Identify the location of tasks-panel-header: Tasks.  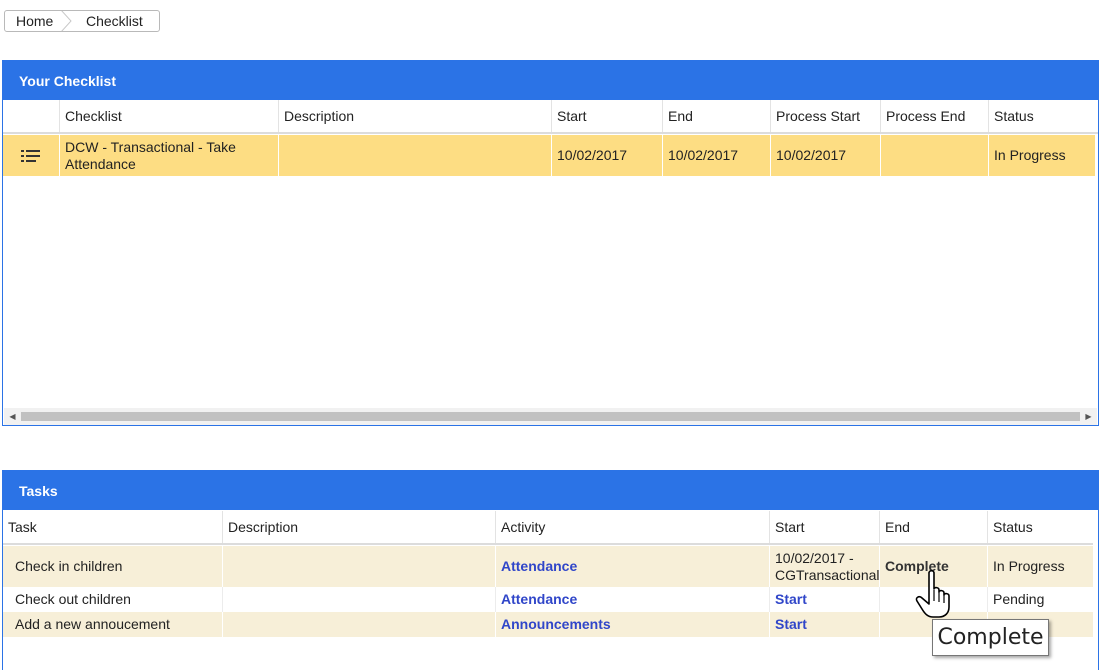
(550, 490).